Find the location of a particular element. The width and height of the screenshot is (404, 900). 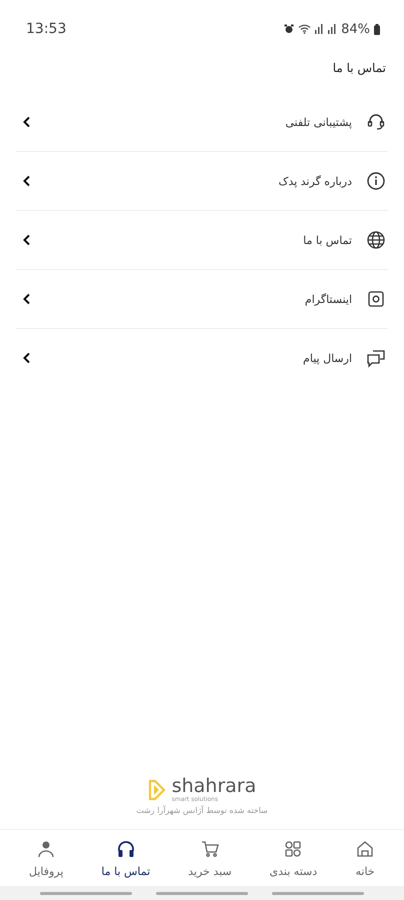

brand-name: shahrara is located at coordinates (214, 786).